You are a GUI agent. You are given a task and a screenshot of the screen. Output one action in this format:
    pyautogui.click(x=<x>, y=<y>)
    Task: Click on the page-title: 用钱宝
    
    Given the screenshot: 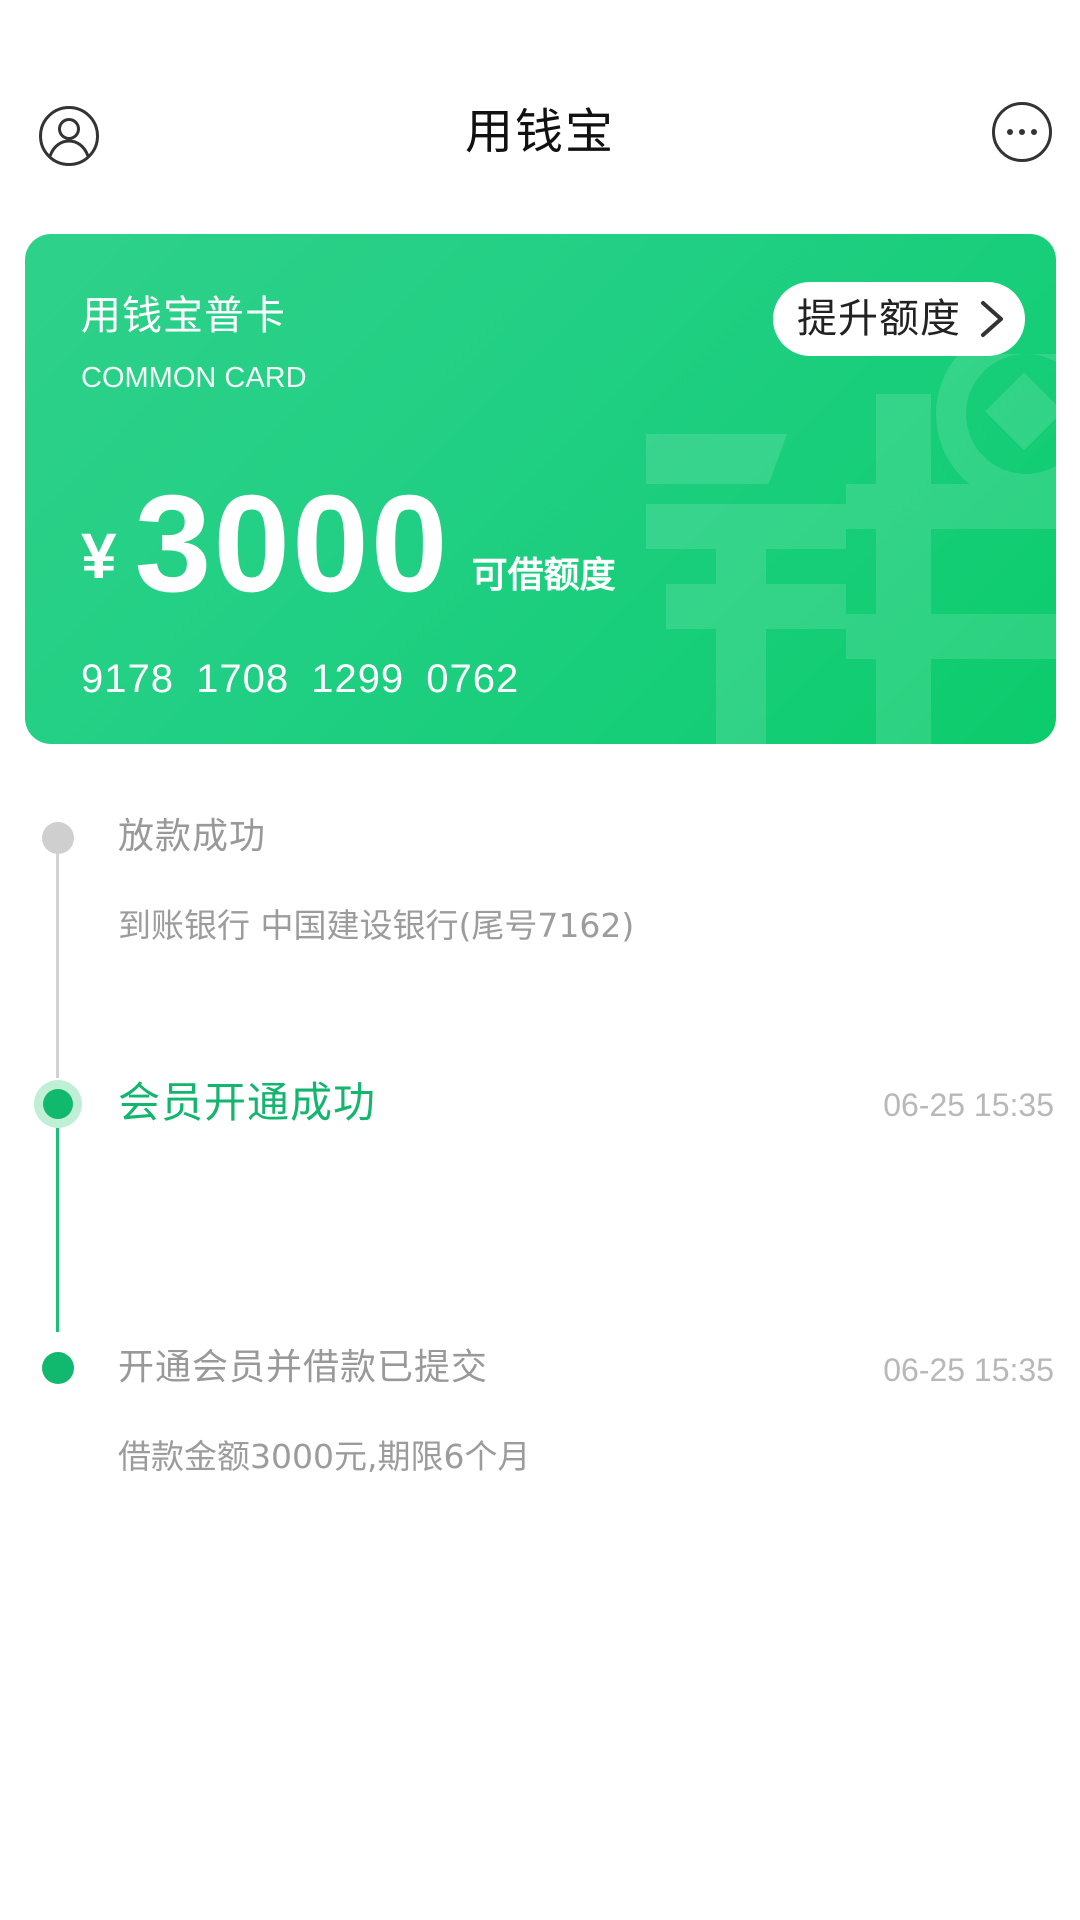 What is the action you would take?
    pyautogui.click(x=539, y=132)
    